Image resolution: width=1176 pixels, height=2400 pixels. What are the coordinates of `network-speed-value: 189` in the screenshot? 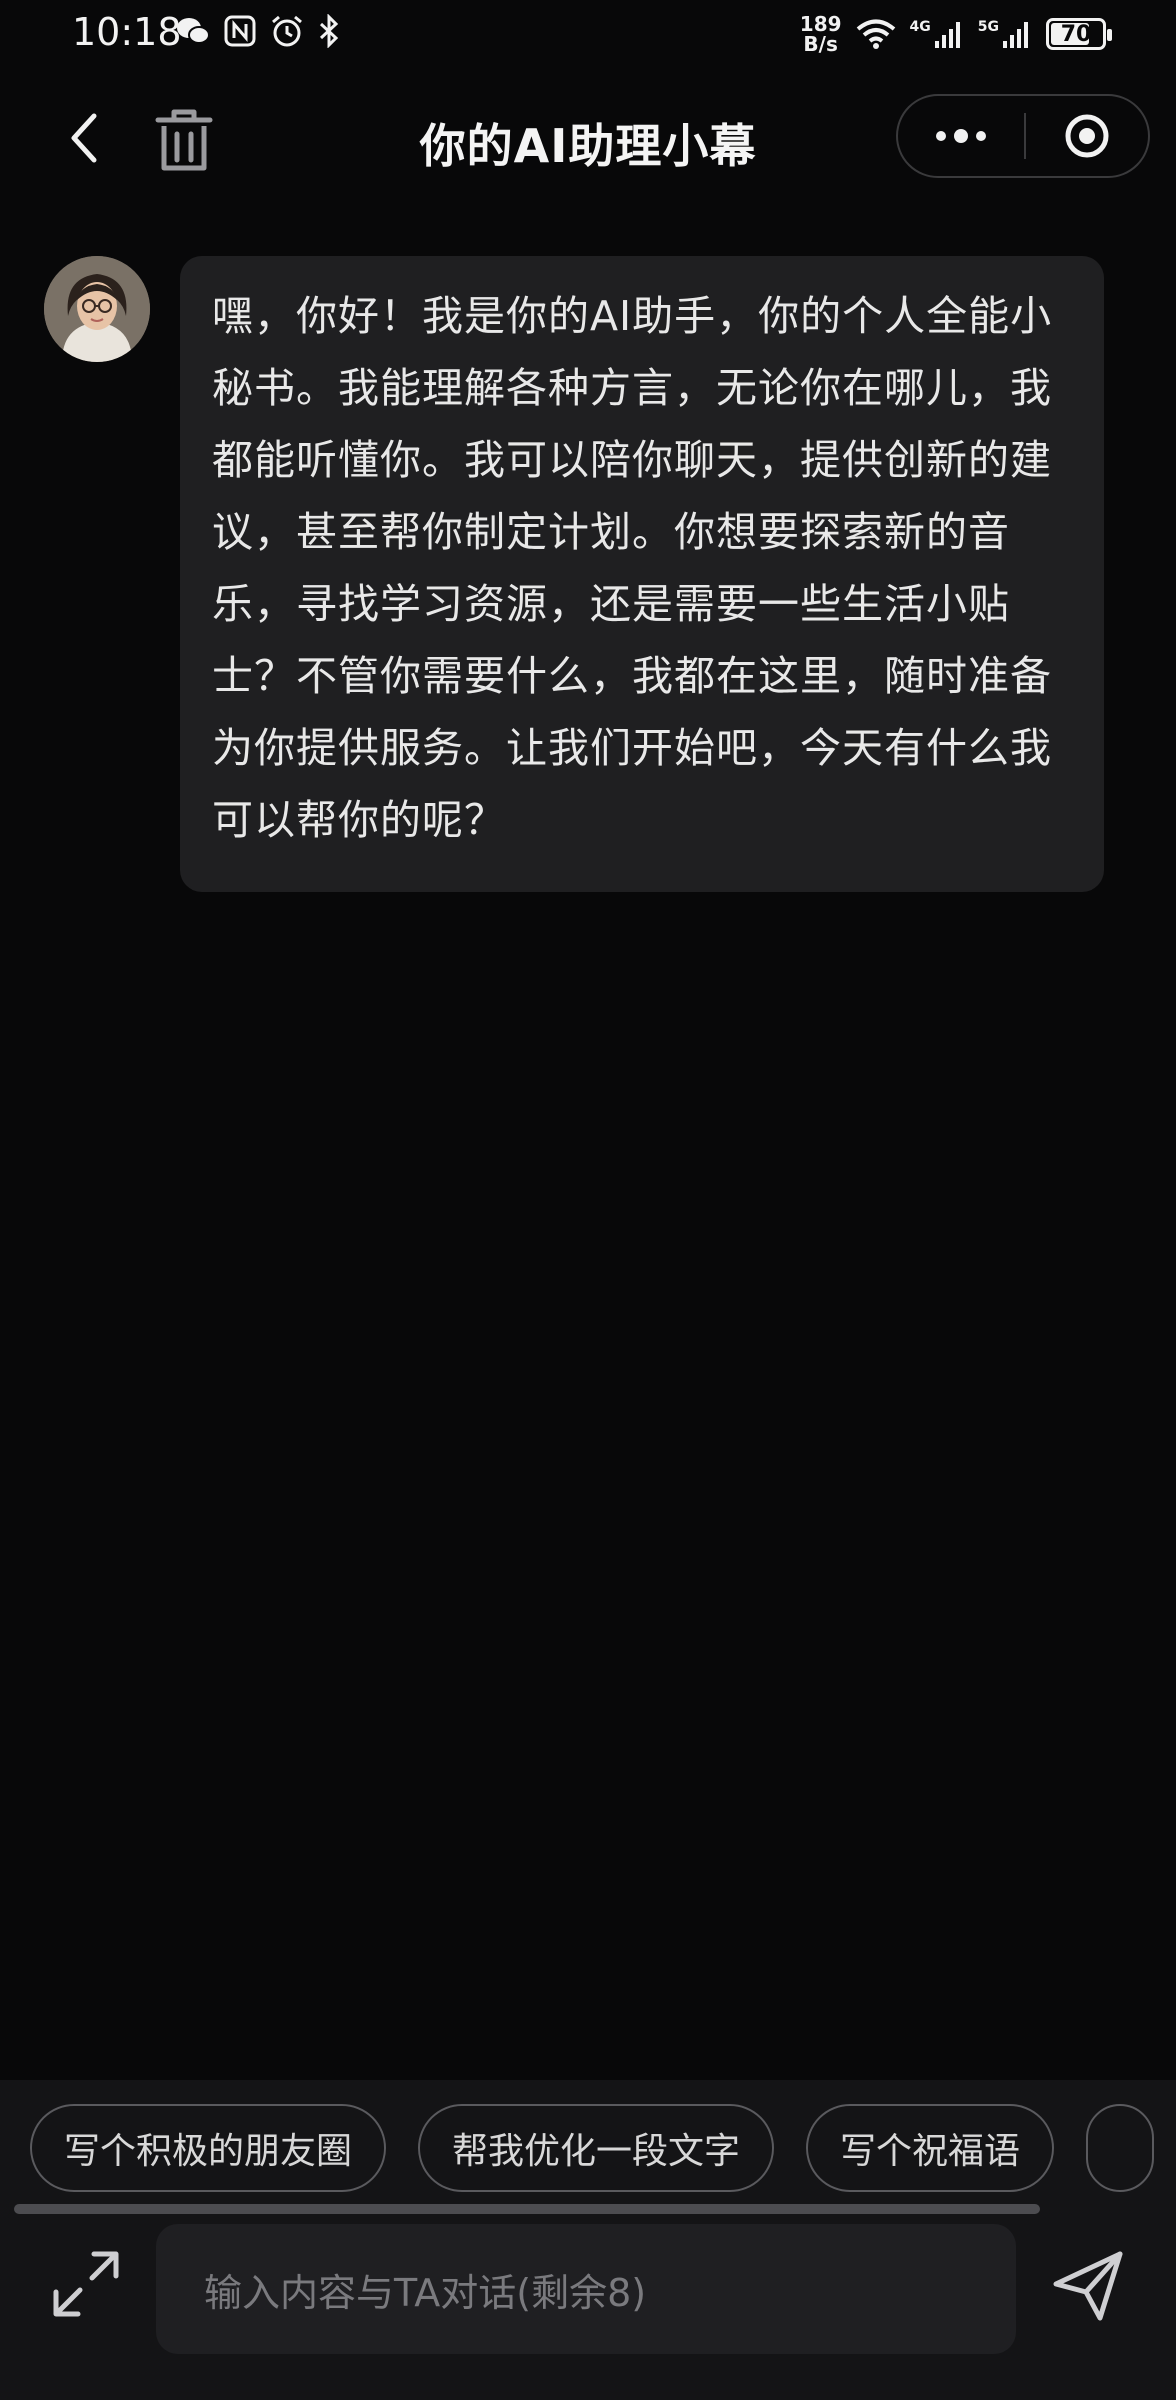 It's located at (820, 24).